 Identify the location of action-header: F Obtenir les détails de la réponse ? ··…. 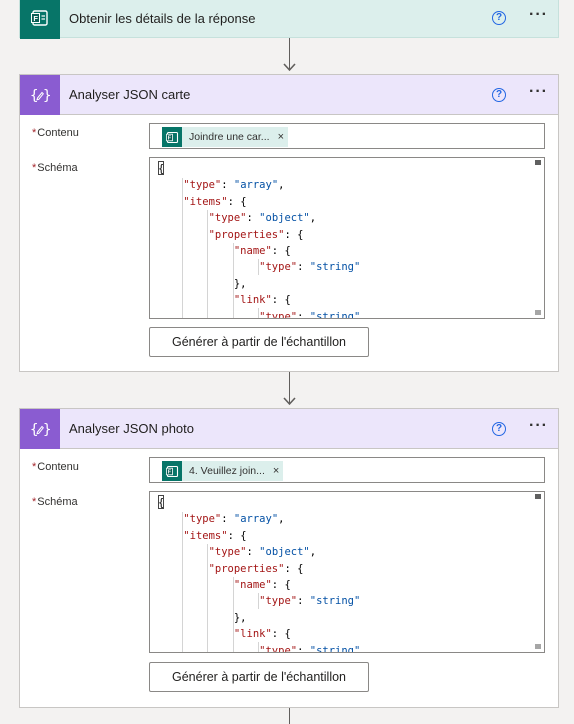
(289, 19).